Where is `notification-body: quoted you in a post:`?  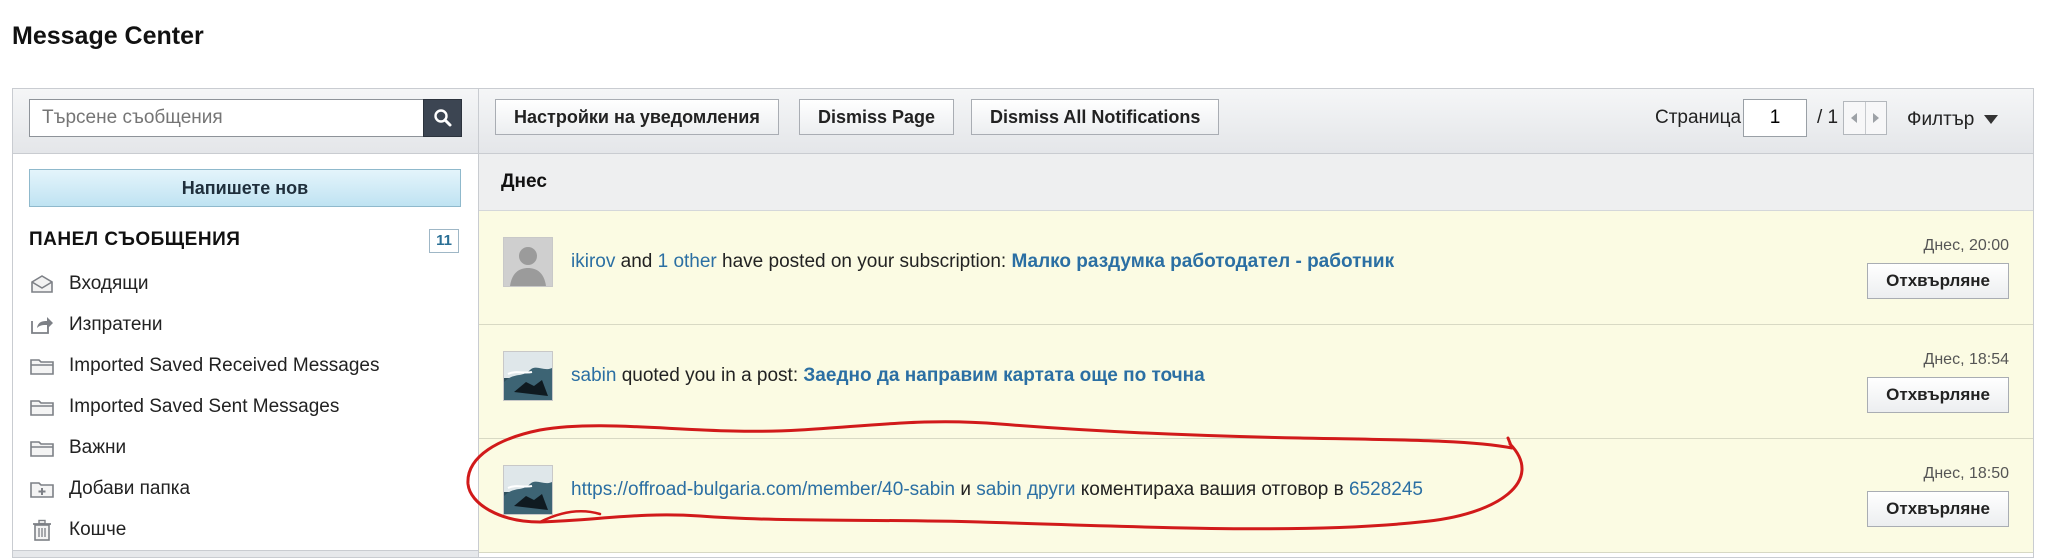 notification-body: quoted you in a post: is located at coordinates (710, 375).